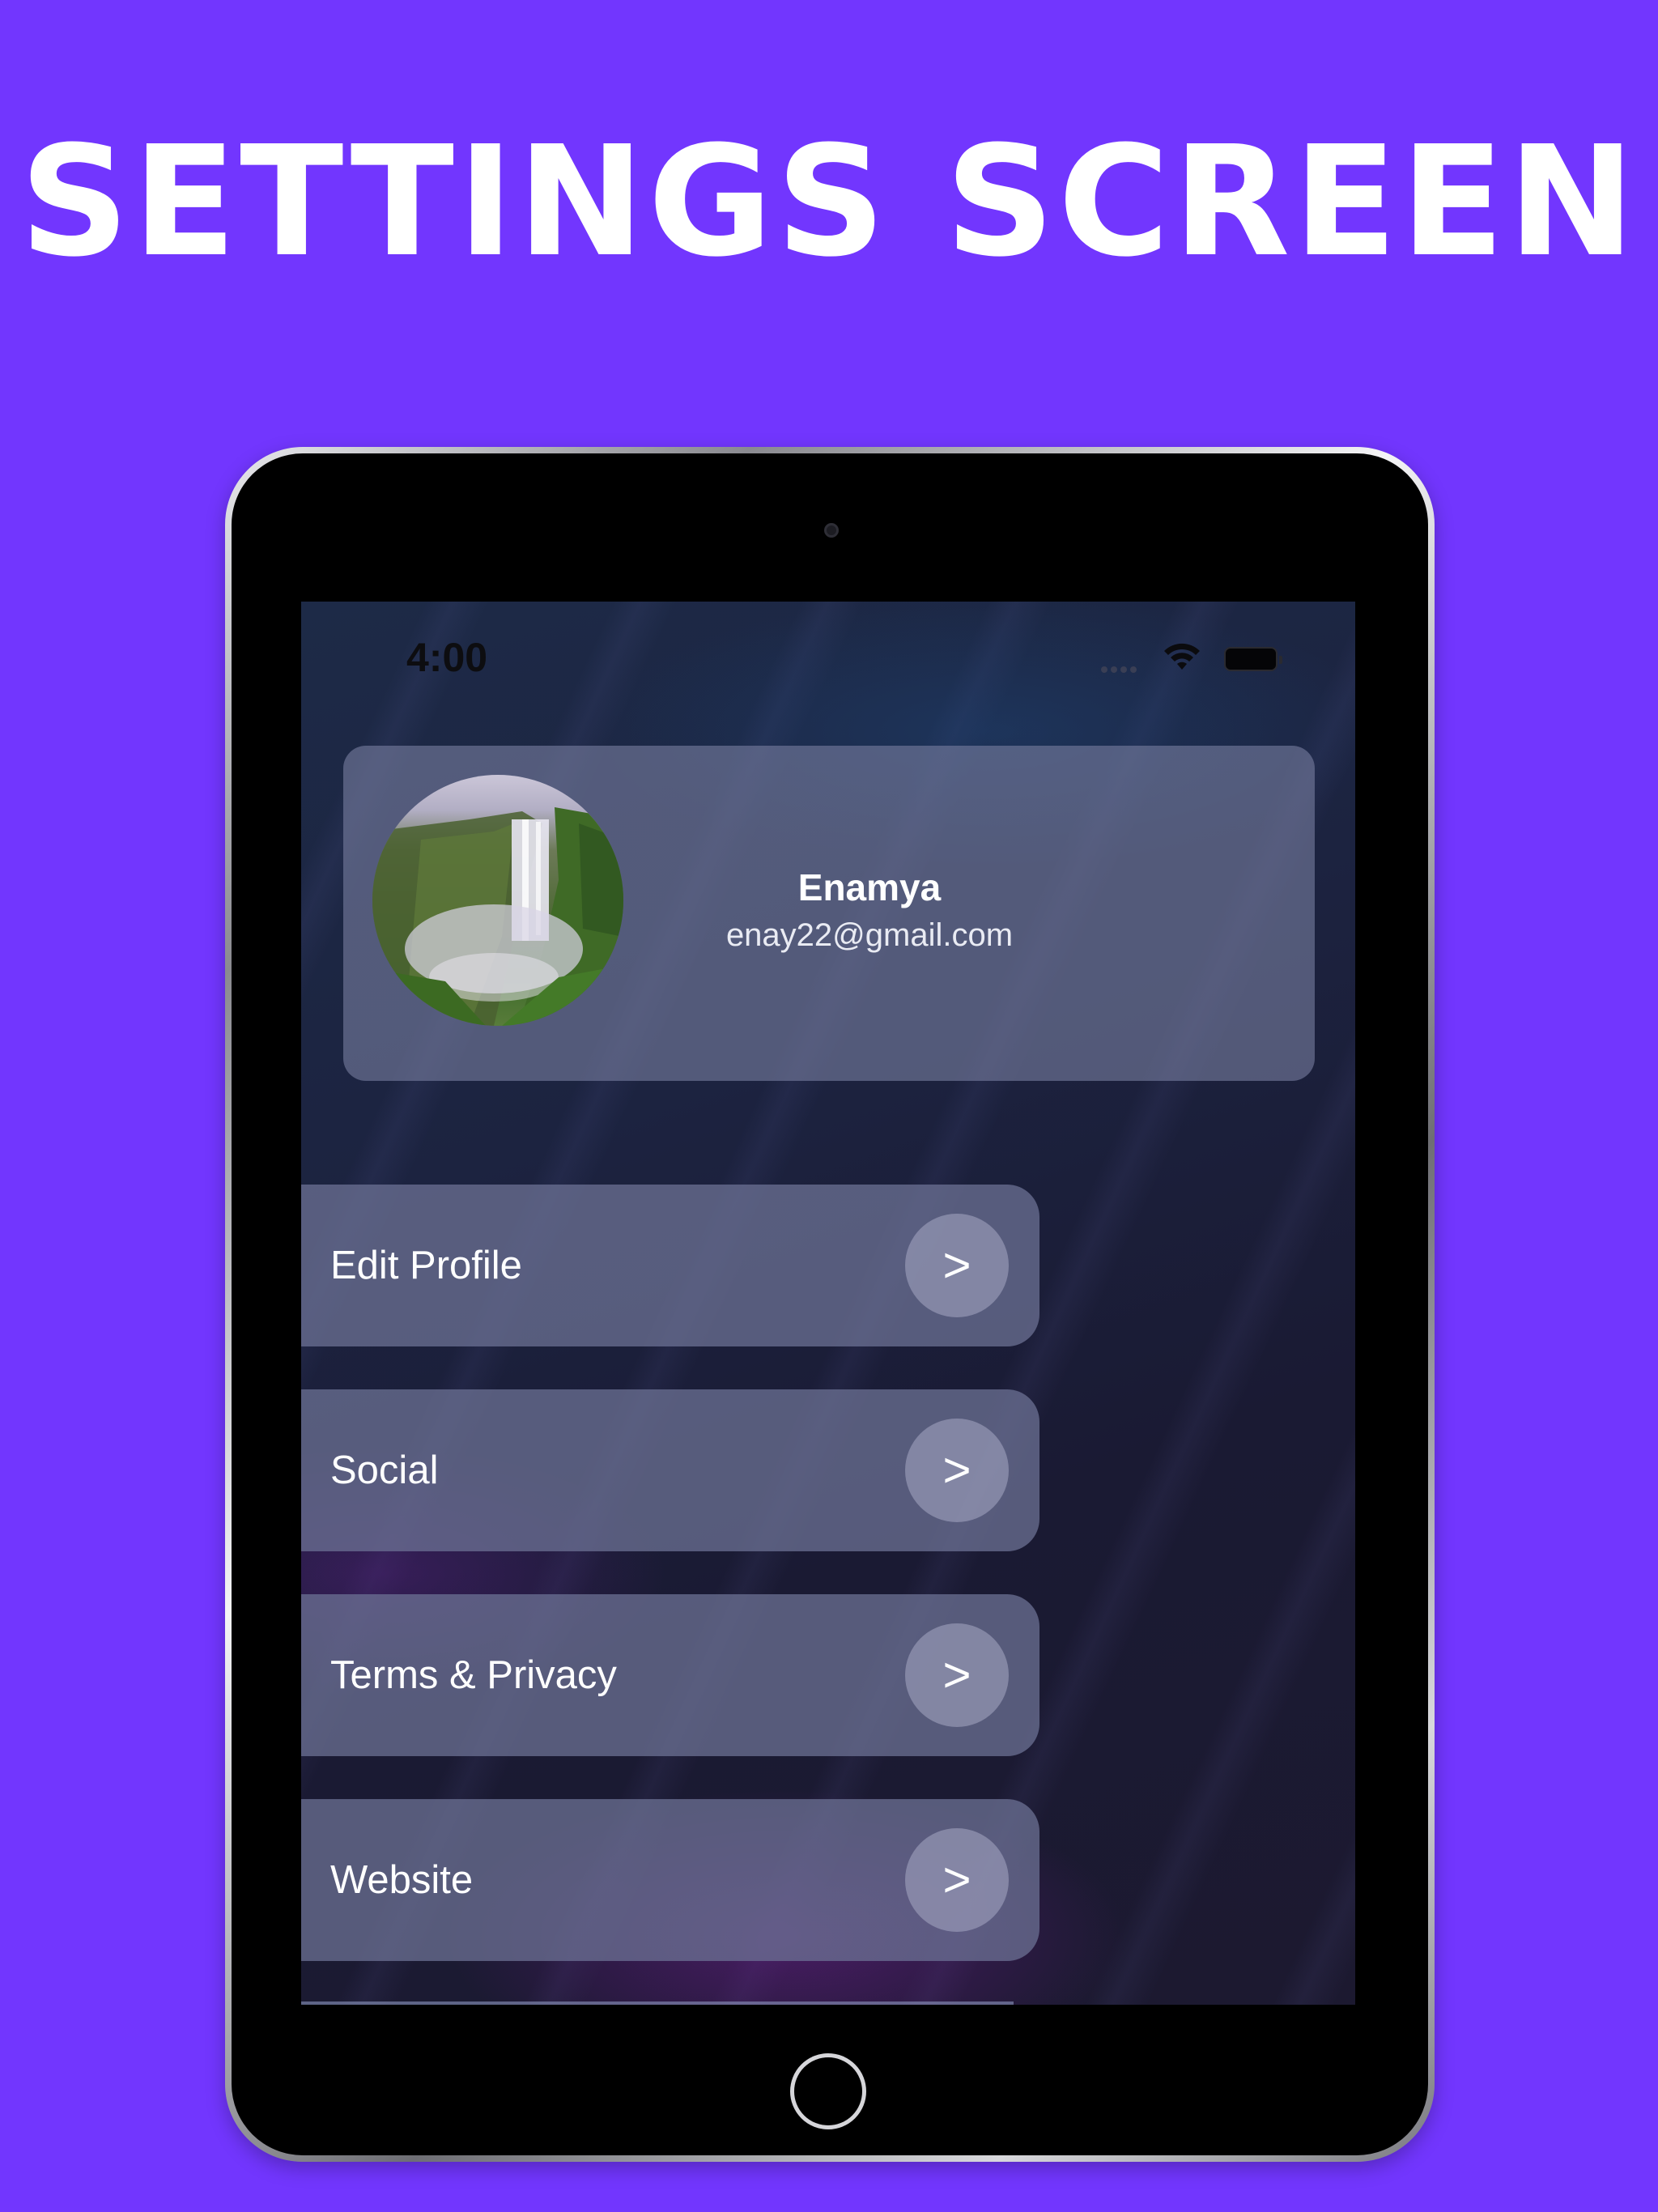 This screenshot has height=2212, width=1658. I want to click on signal-icon, so click(1119, 669).